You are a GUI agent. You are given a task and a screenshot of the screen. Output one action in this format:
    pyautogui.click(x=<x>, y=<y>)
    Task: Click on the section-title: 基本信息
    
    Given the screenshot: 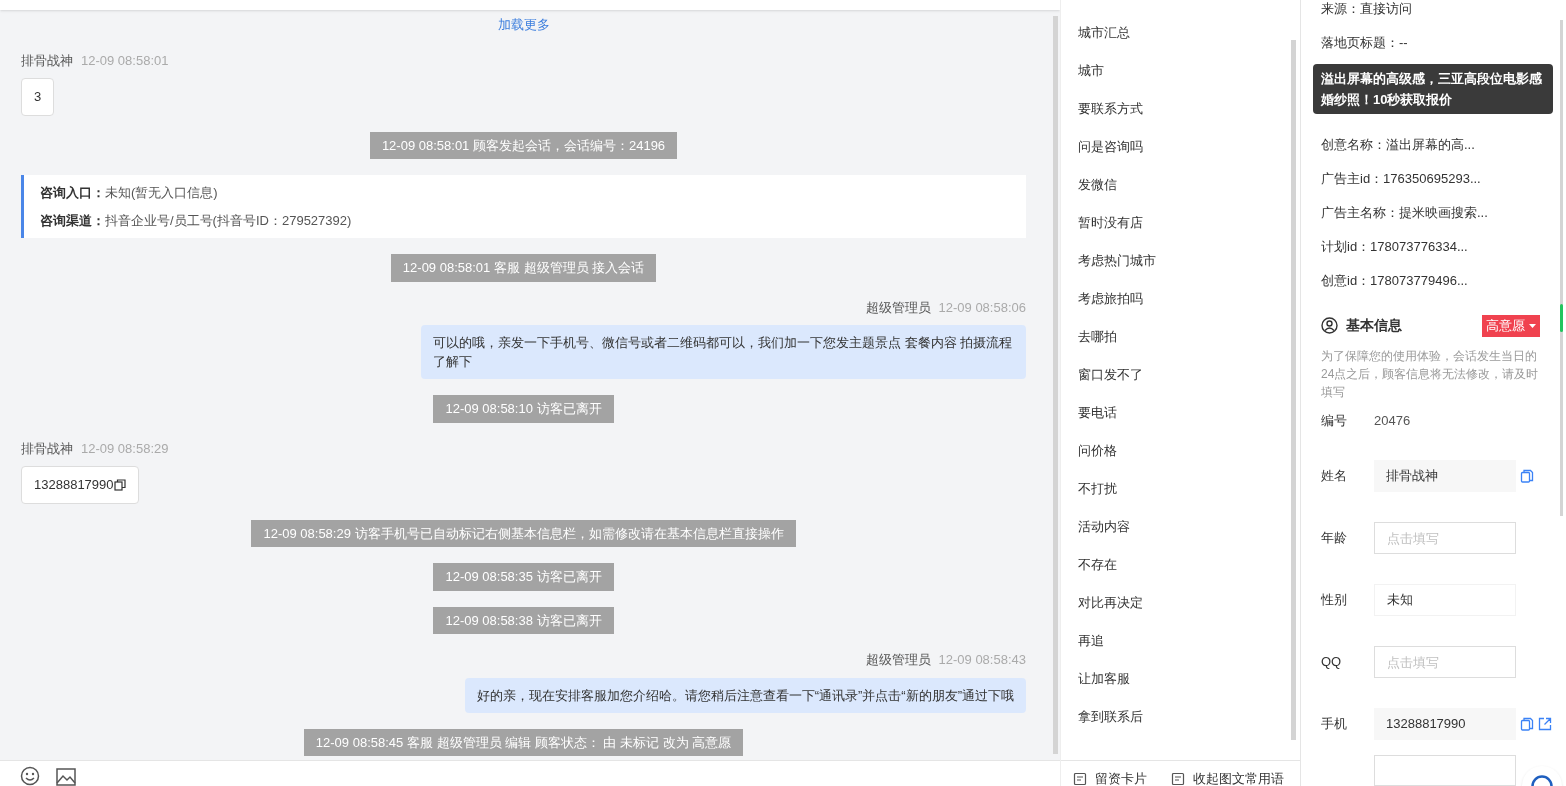 What is the action you would take?
    pyautogui.click(x=1374, y=326)
    